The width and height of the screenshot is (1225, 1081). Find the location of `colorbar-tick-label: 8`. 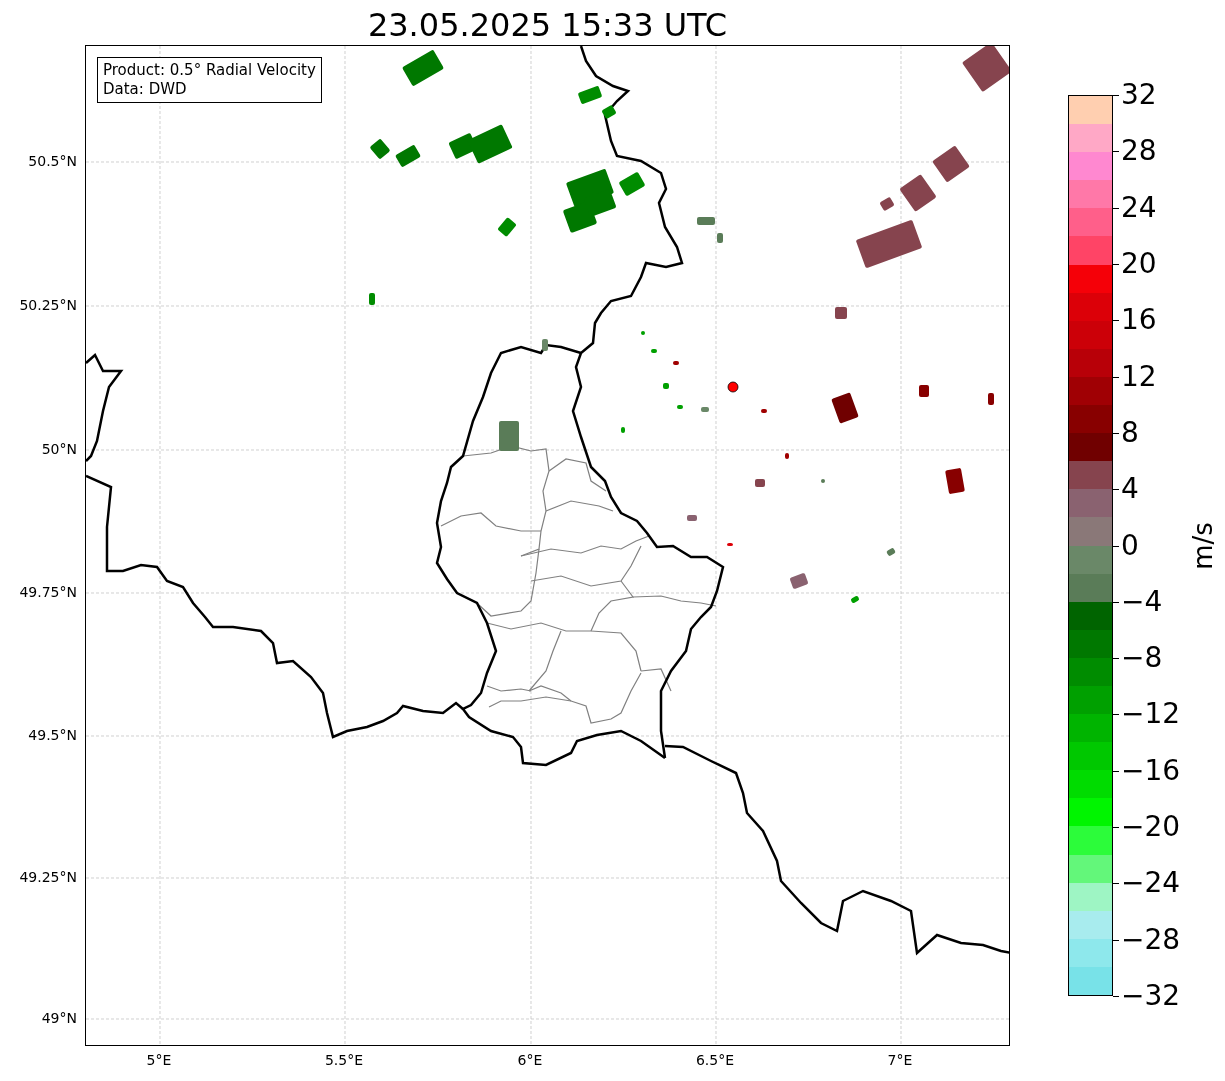

colorbar-tick-label: 8 is located at coordinates (1130, 433).